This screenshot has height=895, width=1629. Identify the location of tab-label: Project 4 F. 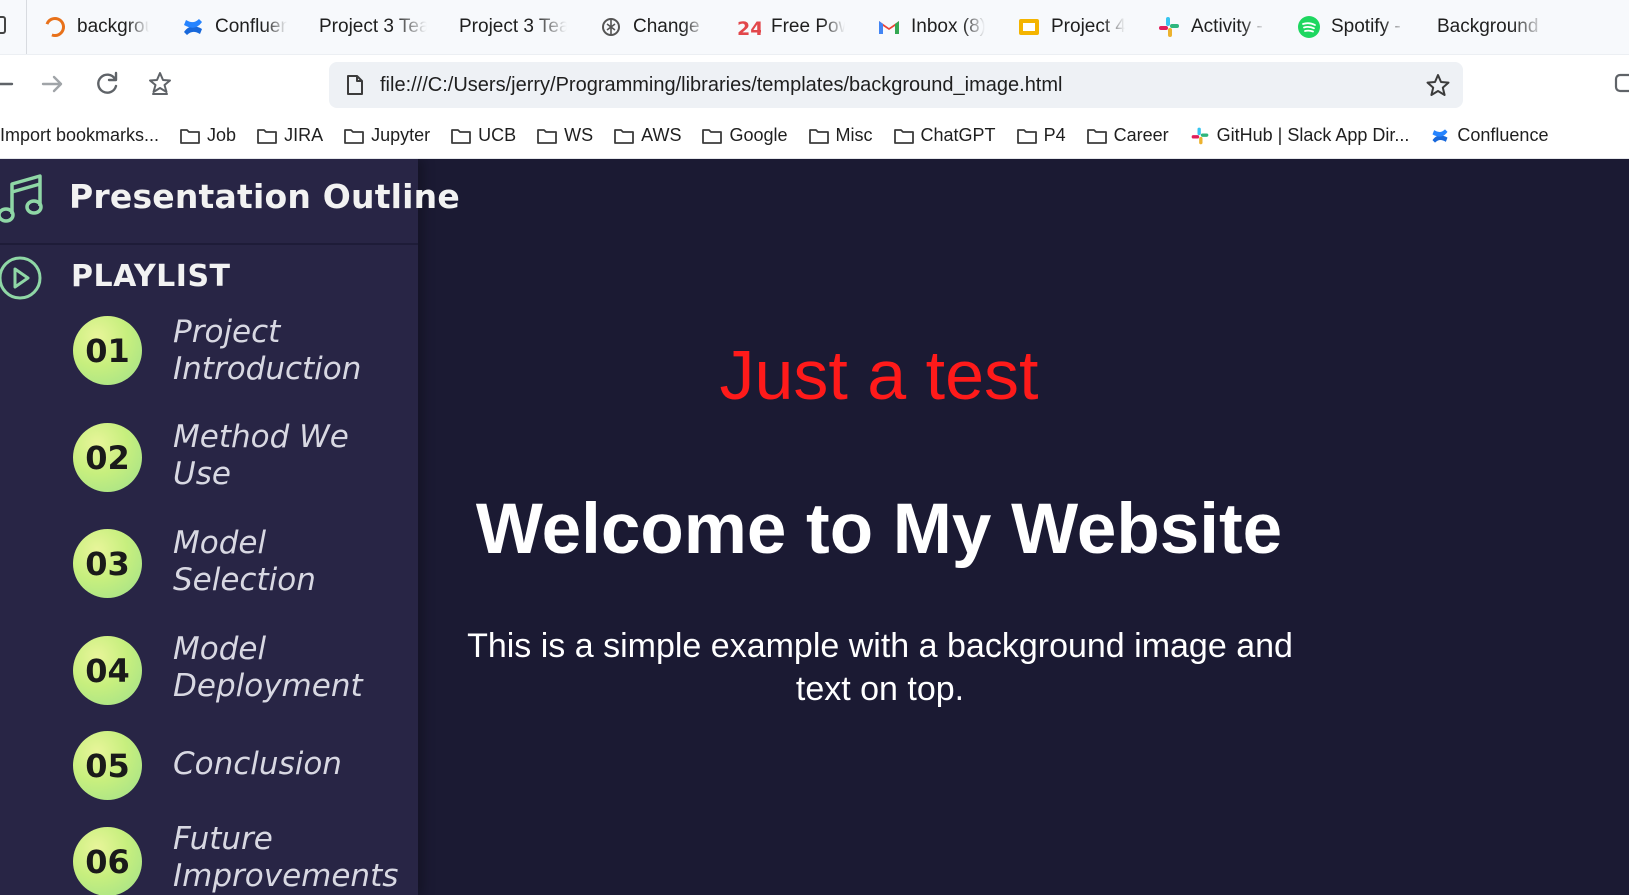
(1088, 26).